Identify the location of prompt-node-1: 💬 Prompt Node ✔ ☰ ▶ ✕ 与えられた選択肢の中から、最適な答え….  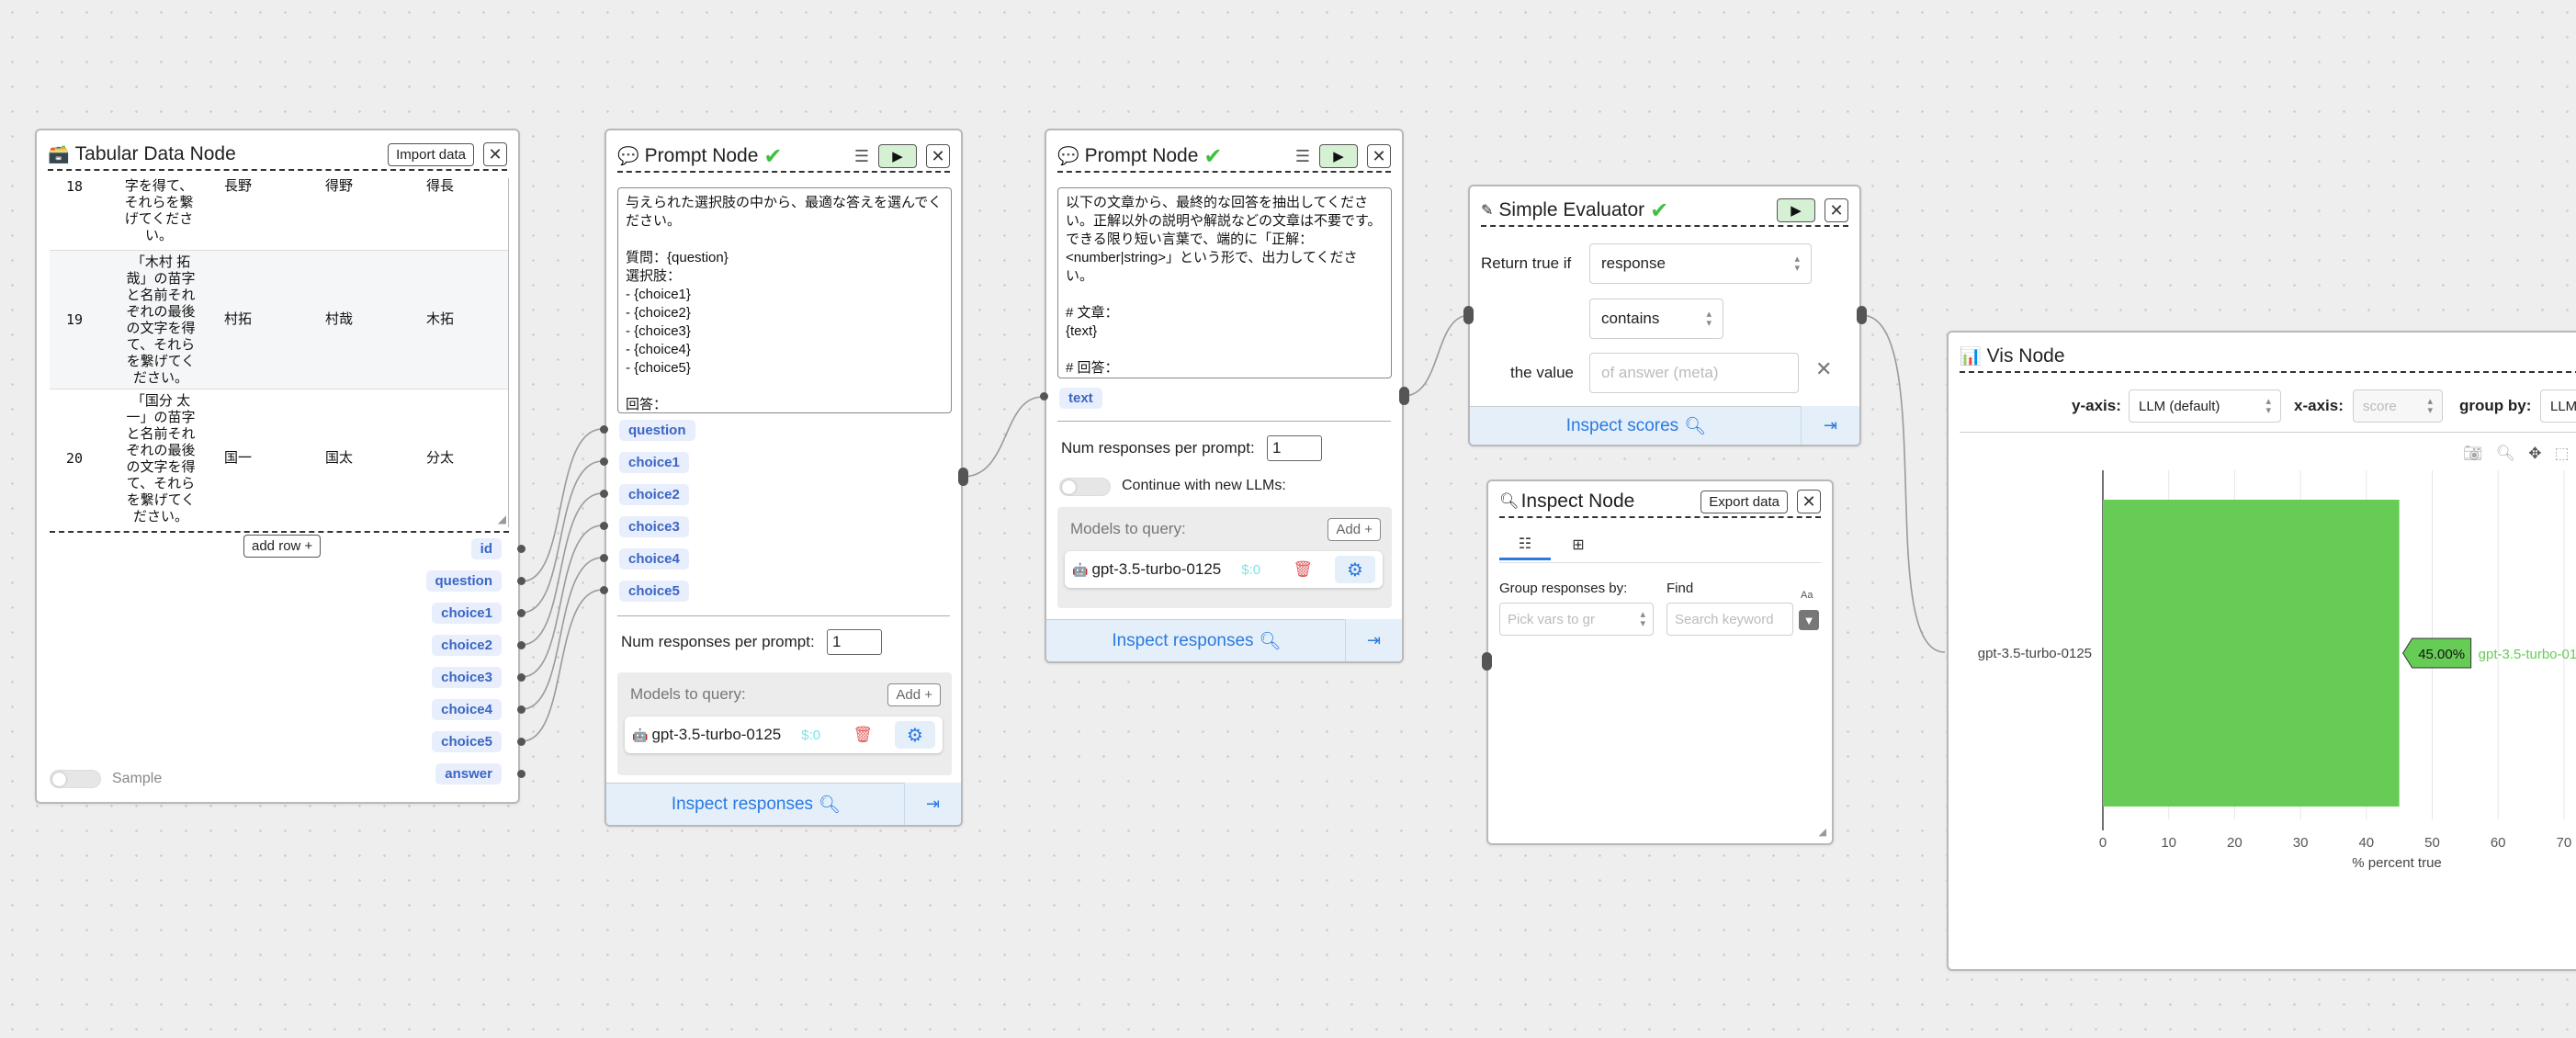
(783, 478).